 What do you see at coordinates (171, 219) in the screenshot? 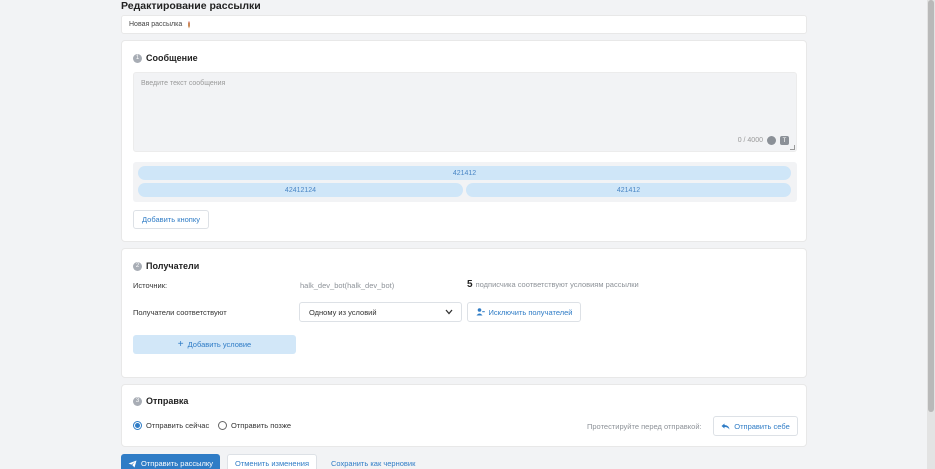
I see `add-button-button: Добавить кнопку` at bounding box center [171, 219].